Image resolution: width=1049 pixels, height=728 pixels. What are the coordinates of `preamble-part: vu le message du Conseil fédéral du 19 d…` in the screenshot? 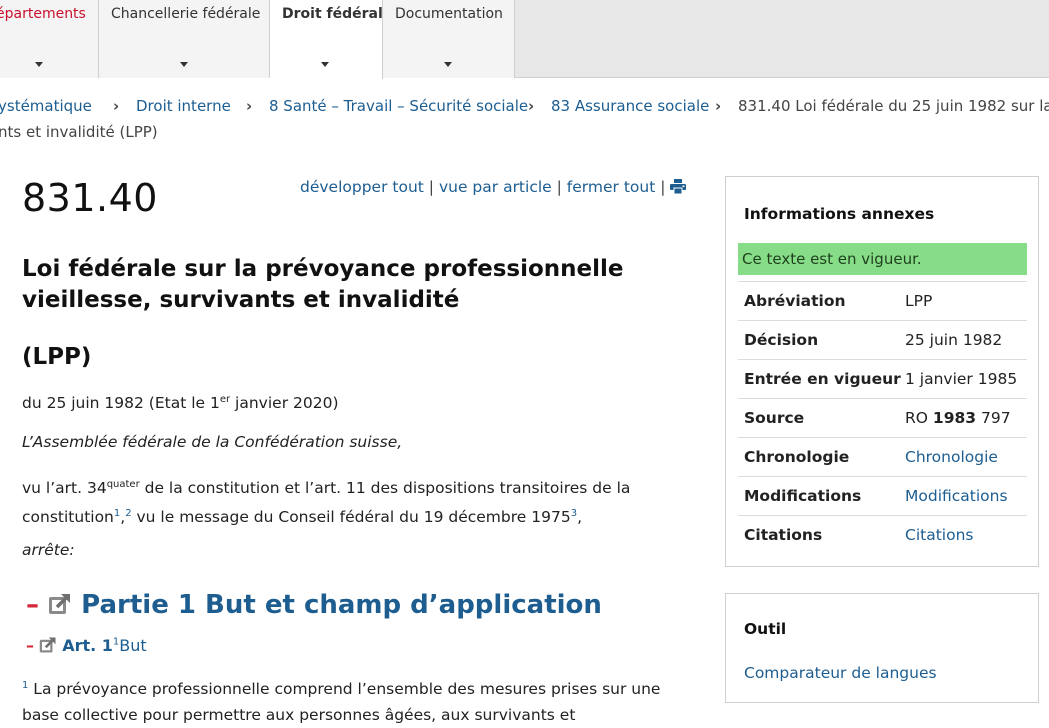 It's located at (351, 517).